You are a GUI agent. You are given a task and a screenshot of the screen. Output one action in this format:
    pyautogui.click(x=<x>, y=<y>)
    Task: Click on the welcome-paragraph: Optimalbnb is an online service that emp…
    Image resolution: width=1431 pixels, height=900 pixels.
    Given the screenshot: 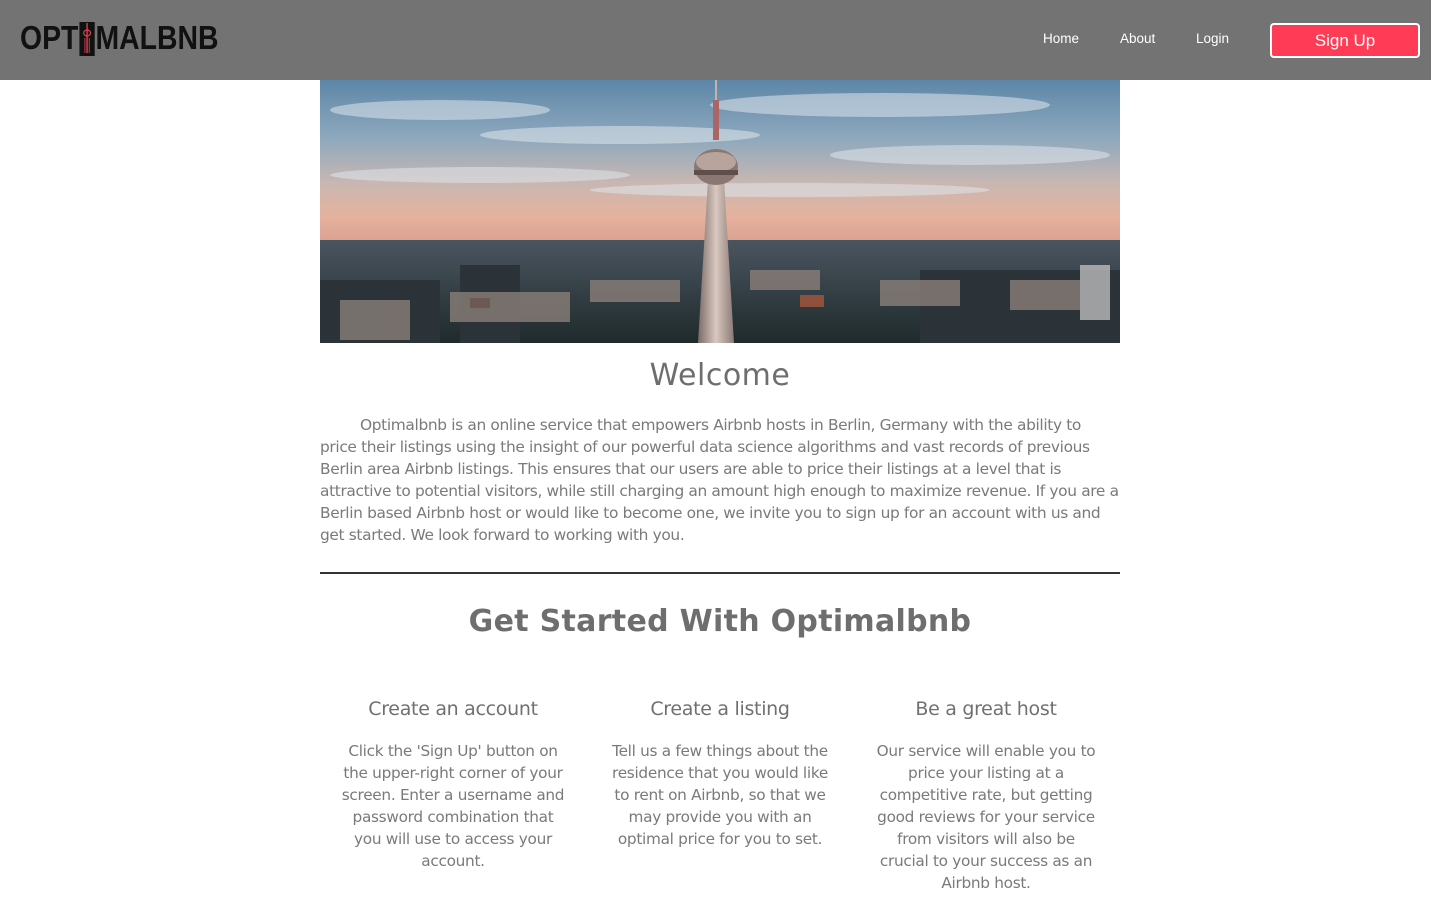 What is the action you would take?
    pyautogui.click(x=719, y=480)
    